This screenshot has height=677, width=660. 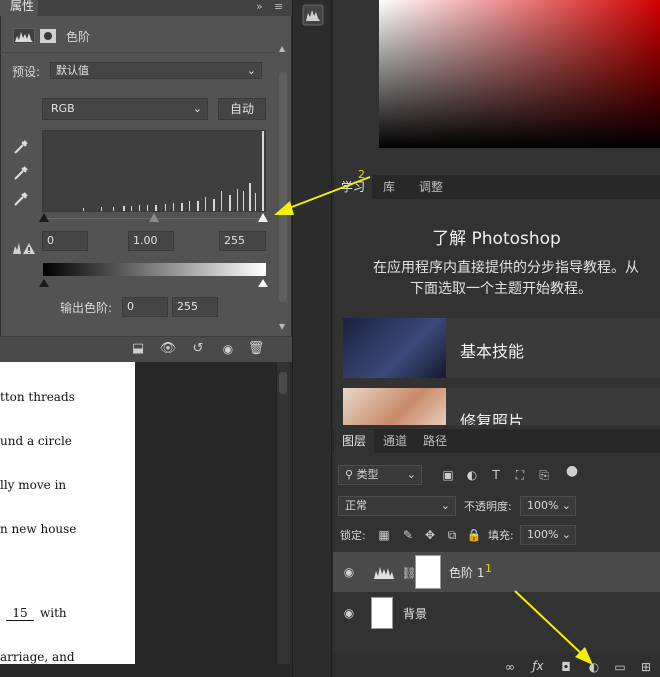 I want to click on output-white-field: 255, so click(x=195, y=307).